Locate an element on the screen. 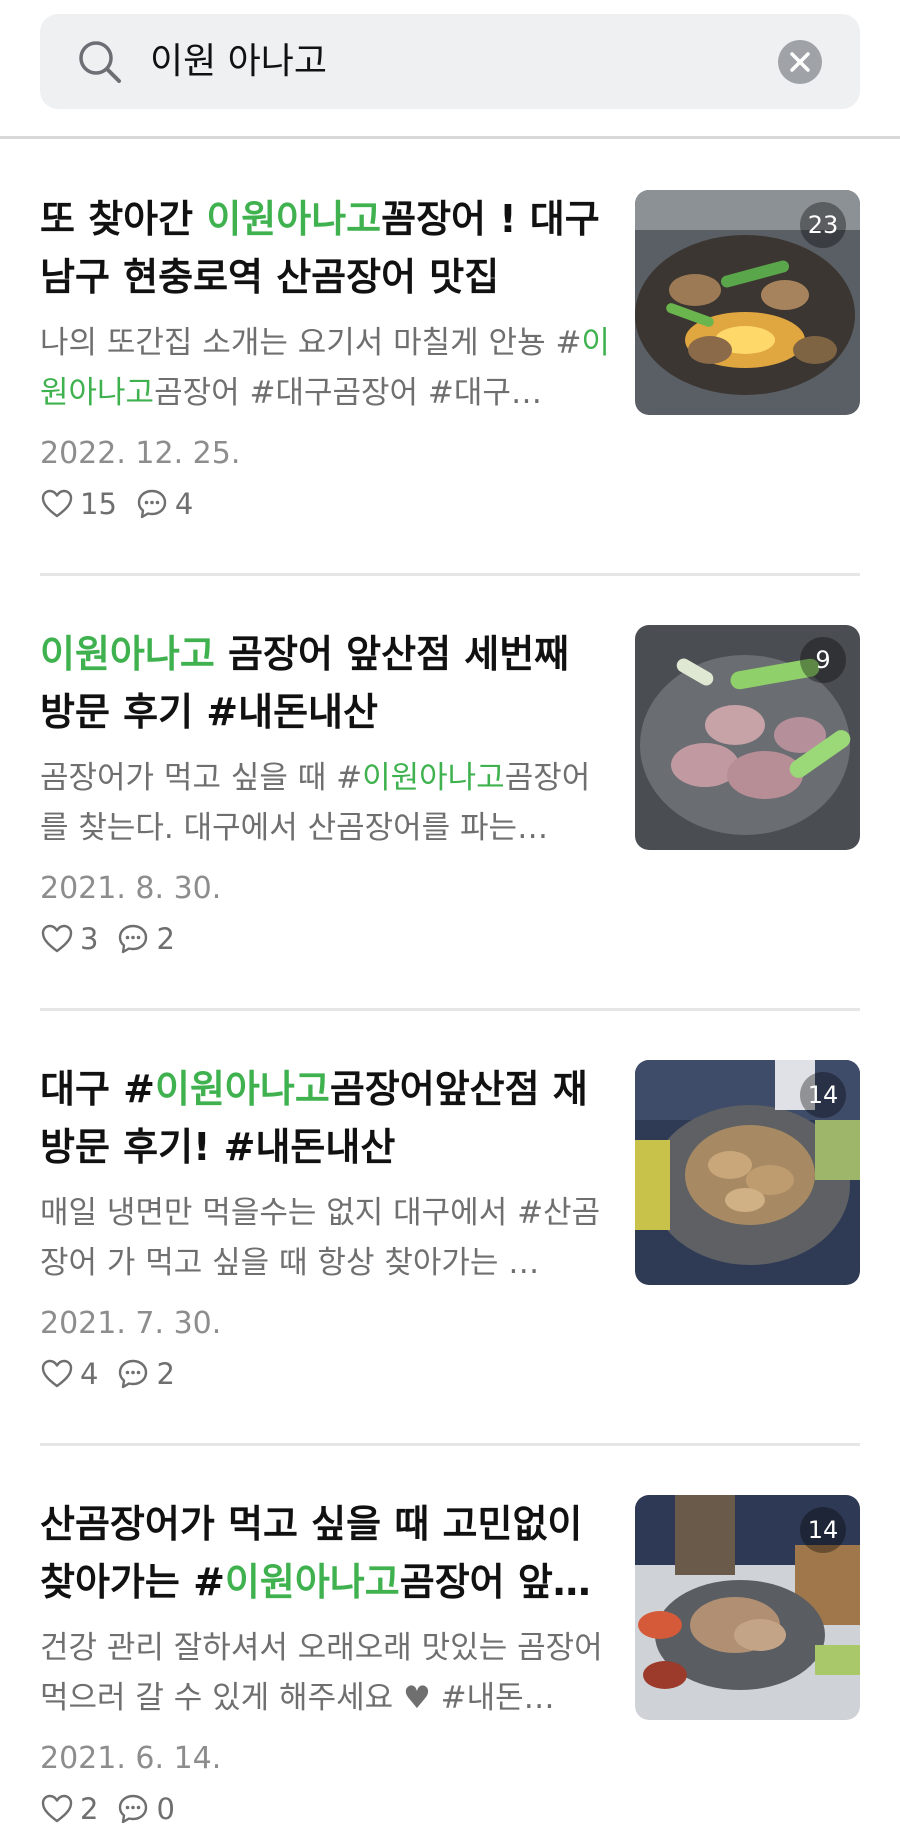  comment-count: 0 is located at coordinates (145, 1809).